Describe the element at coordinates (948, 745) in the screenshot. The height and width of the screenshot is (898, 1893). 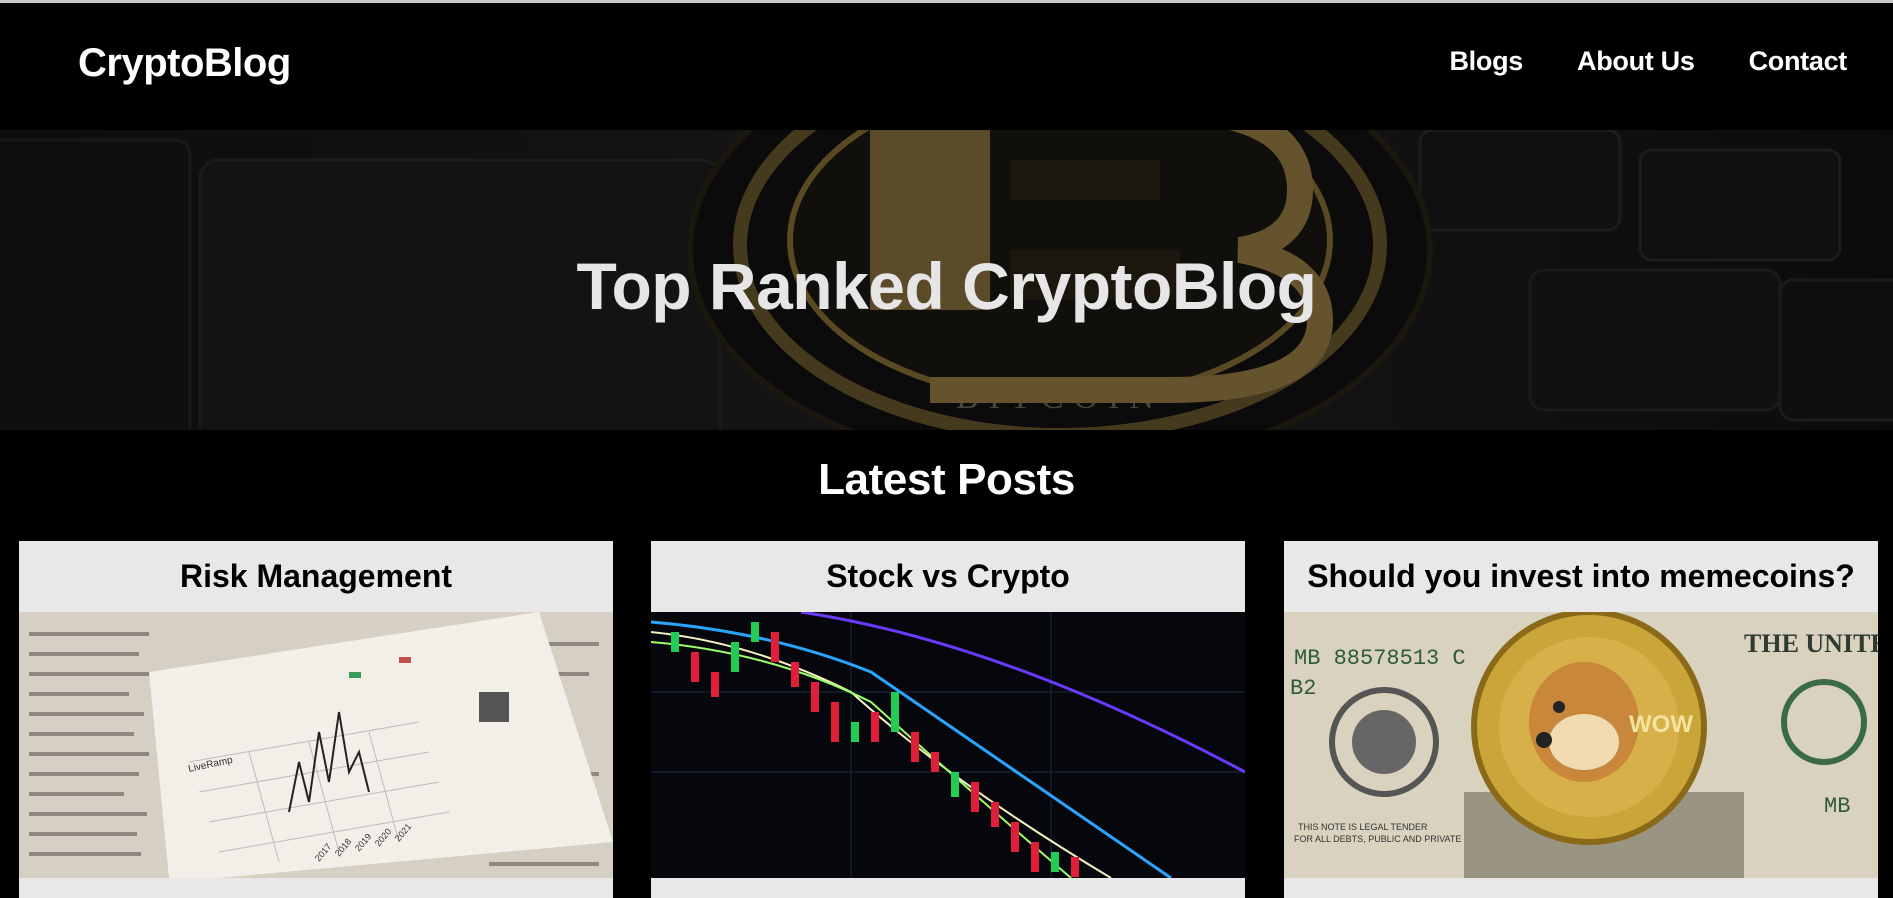
I see `post-image-candlestick-chart` at that location.